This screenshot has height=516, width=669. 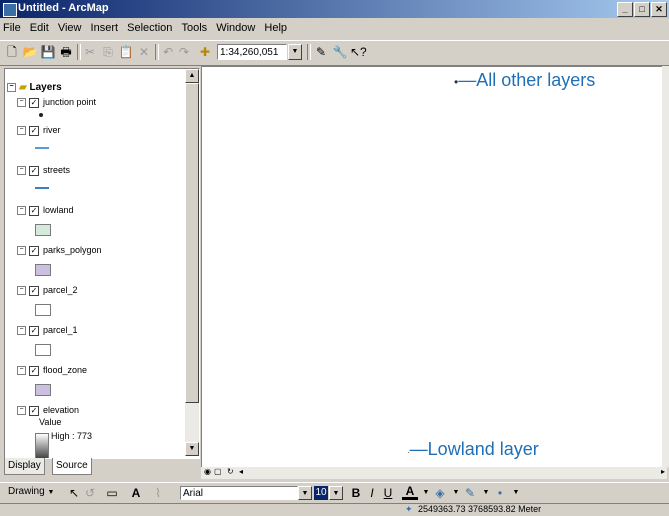 I want to click on scroll-up-icon: ▲, so click(x=192, y=76).